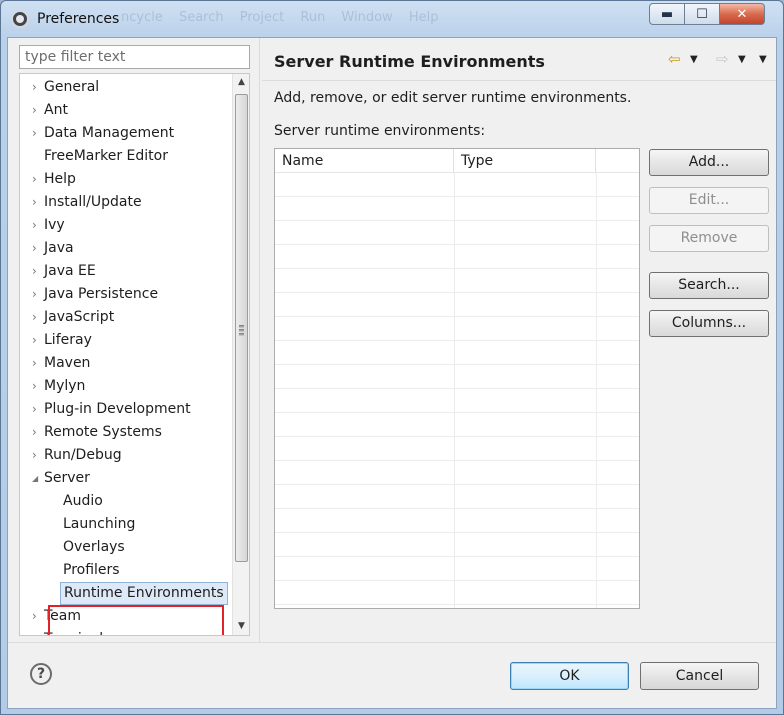 The height and width of the screenshot is (715, 784). Describe the element at coordinates (72, 87) in the screenshot. I see `tree-item-label: General` at that location.